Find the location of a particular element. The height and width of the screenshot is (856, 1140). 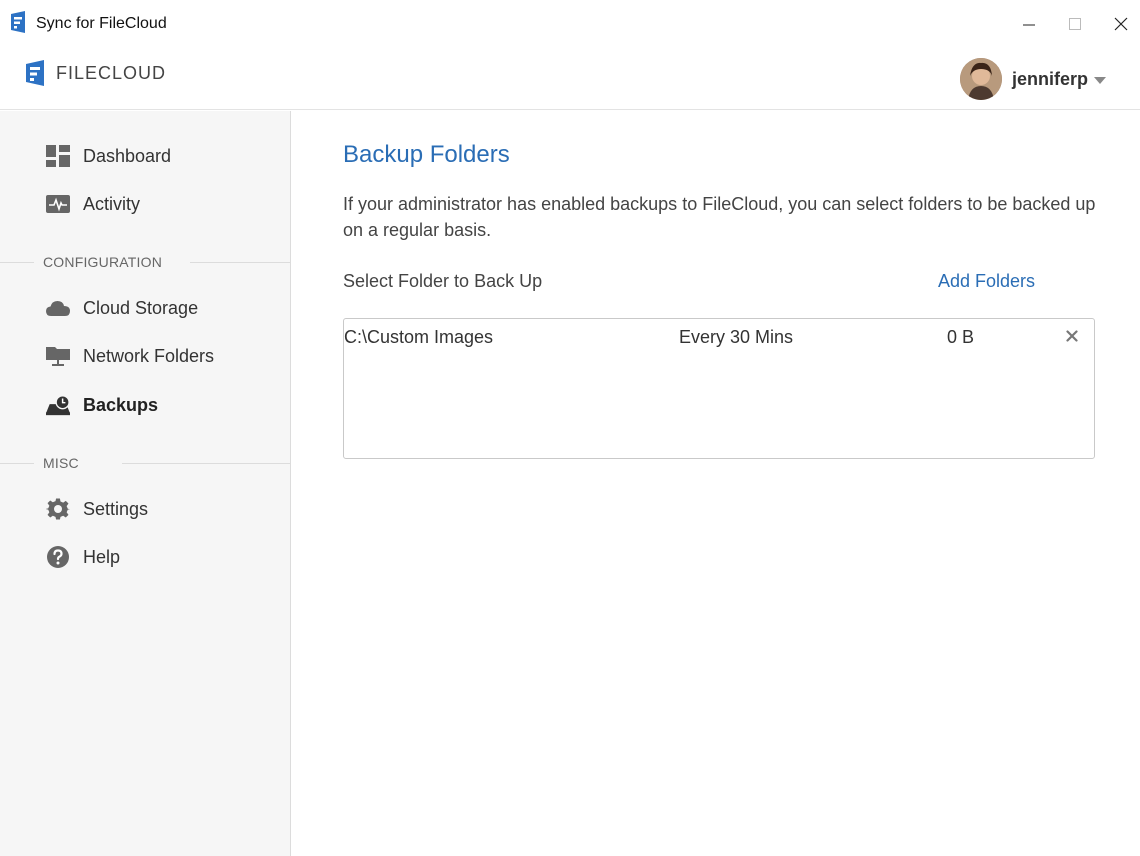

sidebar-item-help: Help is located at coordinates (83, 557).